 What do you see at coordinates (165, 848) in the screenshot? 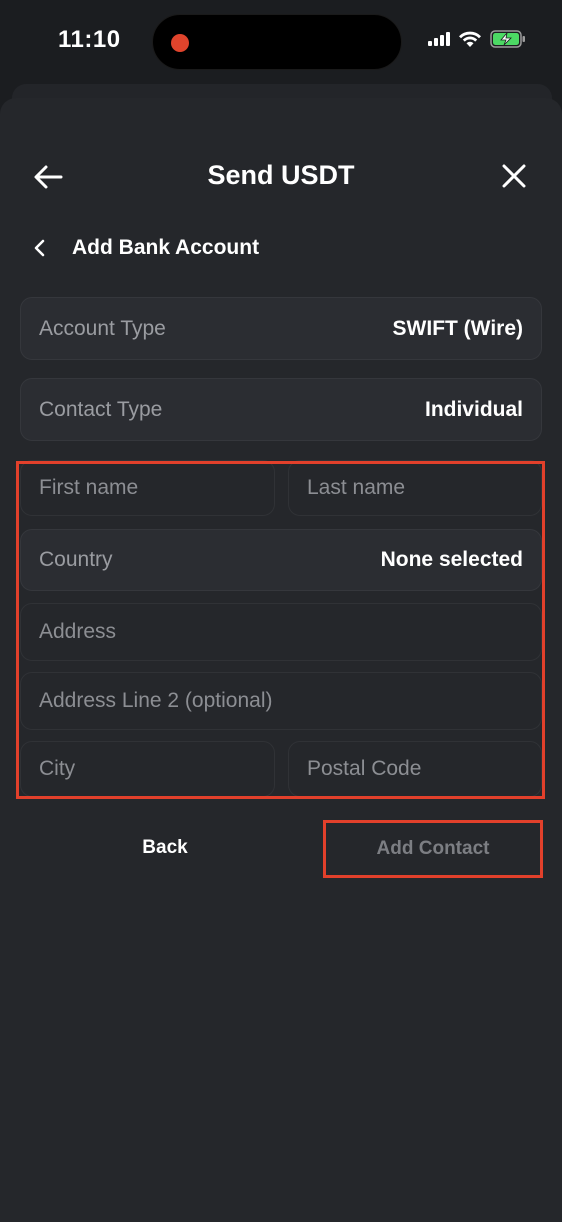
I see `back-button: Back` at bounding box center [165, 848].